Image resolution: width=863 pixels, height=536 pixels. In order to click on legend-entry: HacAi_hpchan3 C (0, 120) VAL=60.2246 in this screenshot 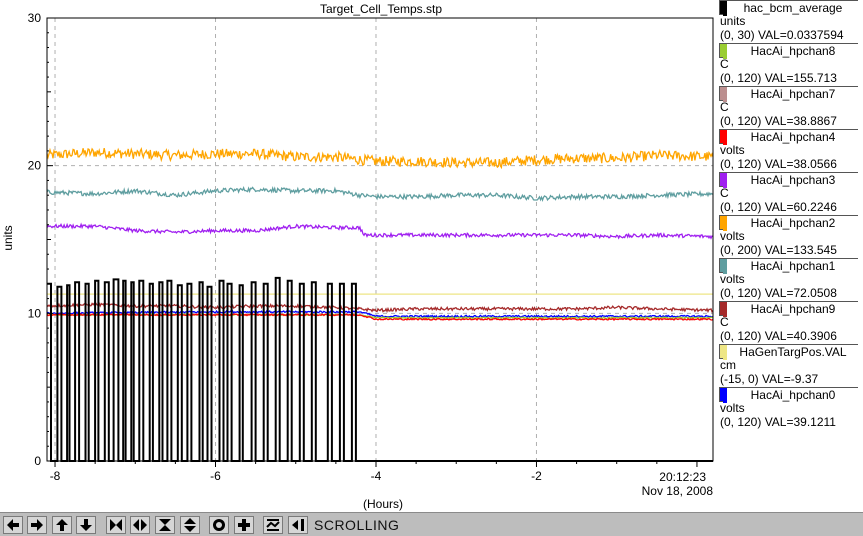, I will do `click(790, 193)`.